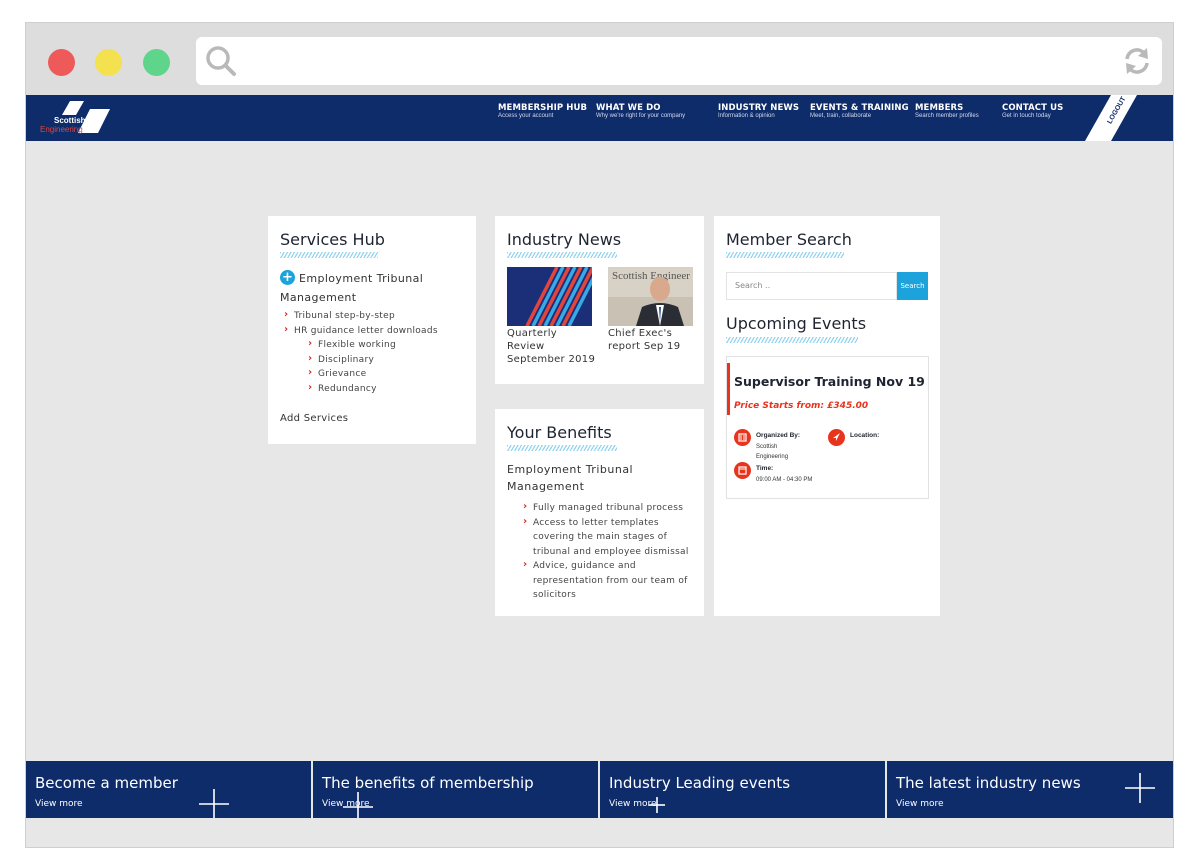 This screenshot has height=848, width=1177. I want to click on location-label: Location:, so click(865, 435).